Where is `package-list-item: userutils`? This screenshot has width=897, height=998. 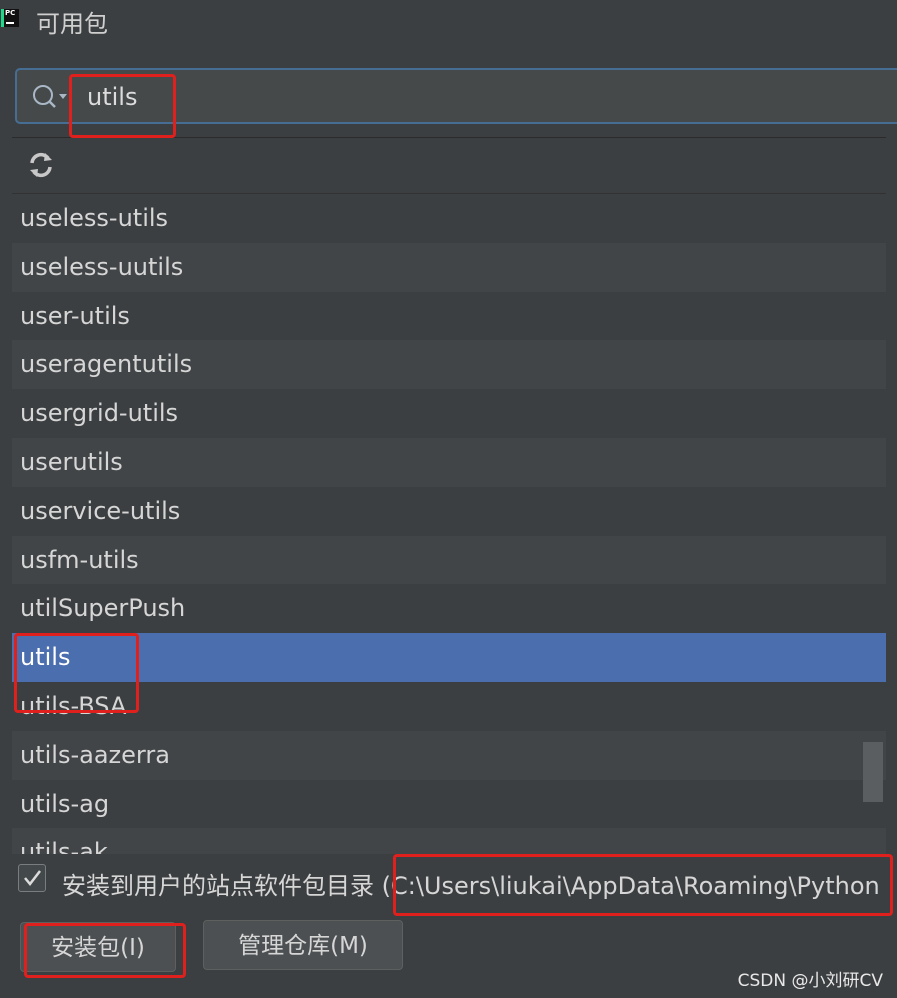 package-list-item: userutils is located at coordinates (449, 462).